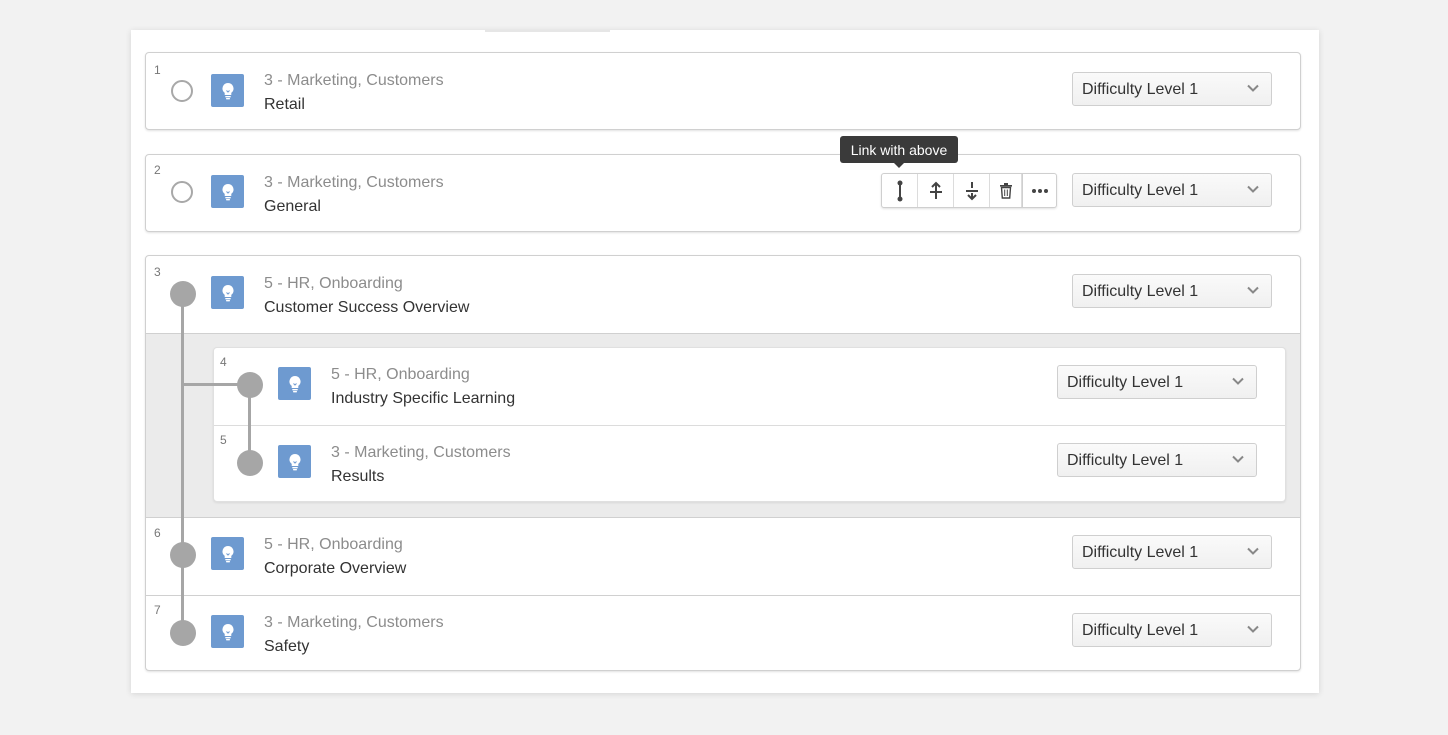 The width and height of the screenshot is (1448, 735). I want to click on item-number: 6, so click(157, 533).